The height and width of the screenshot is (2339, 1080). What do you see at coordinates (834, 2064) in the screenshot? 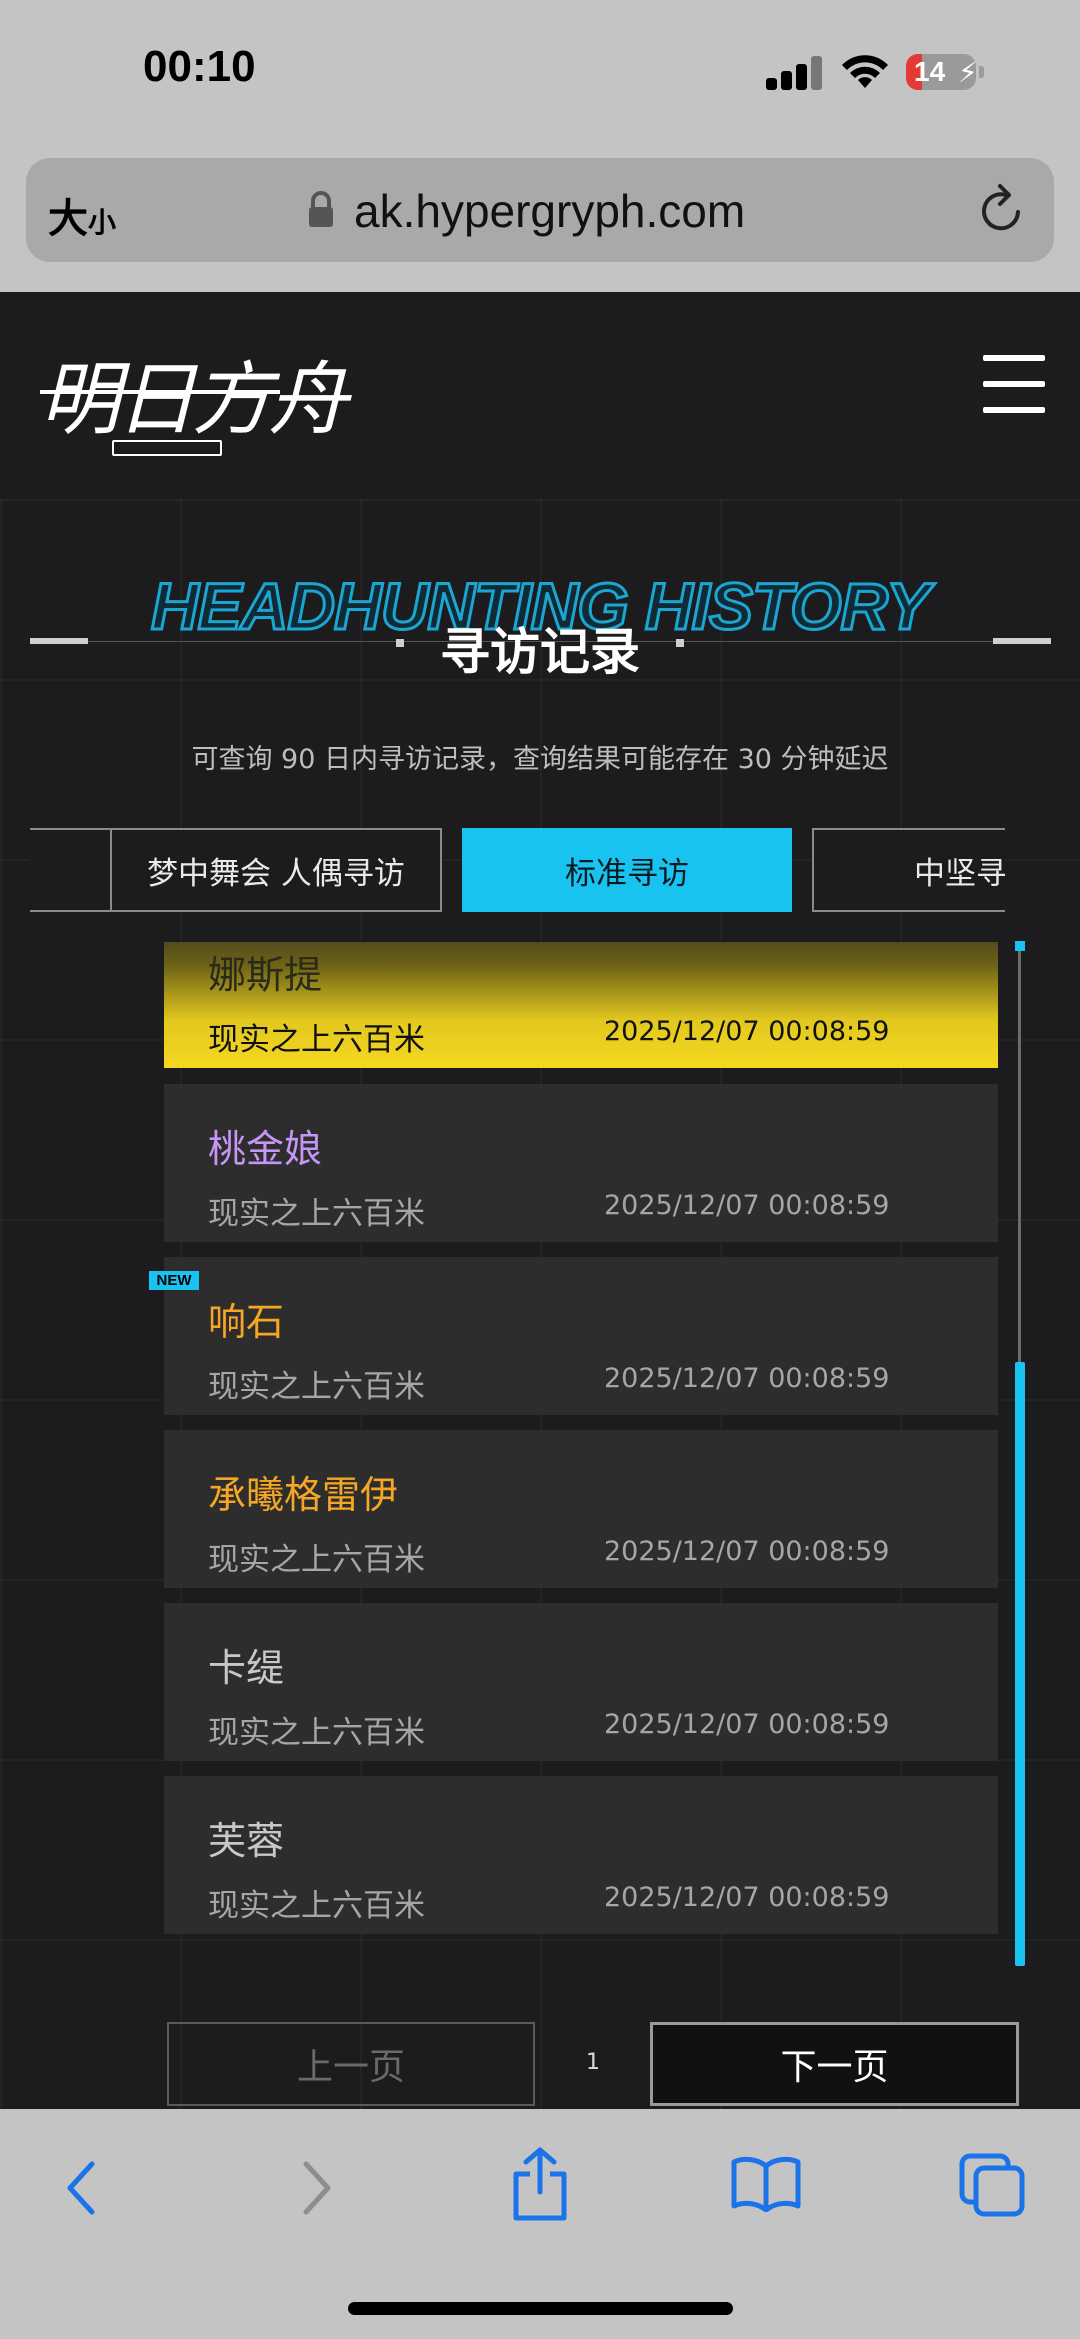
I see `next-page-button: 下一页` at bounding box center [834, 2064].